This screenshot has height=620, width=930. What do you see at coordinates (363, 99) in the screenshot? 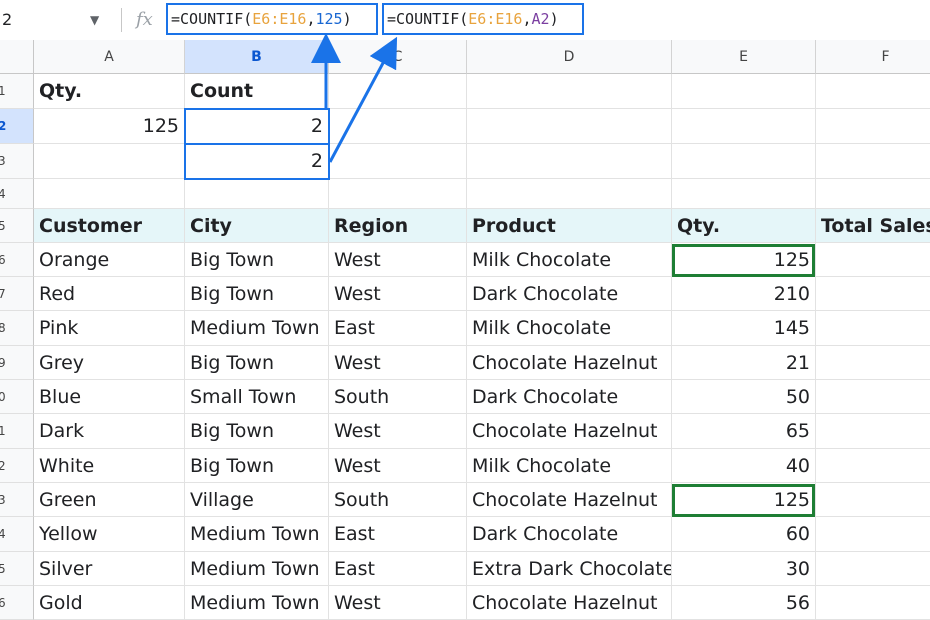
I see `arrow-b3-to-formula2` at bounding box center [363, 99].